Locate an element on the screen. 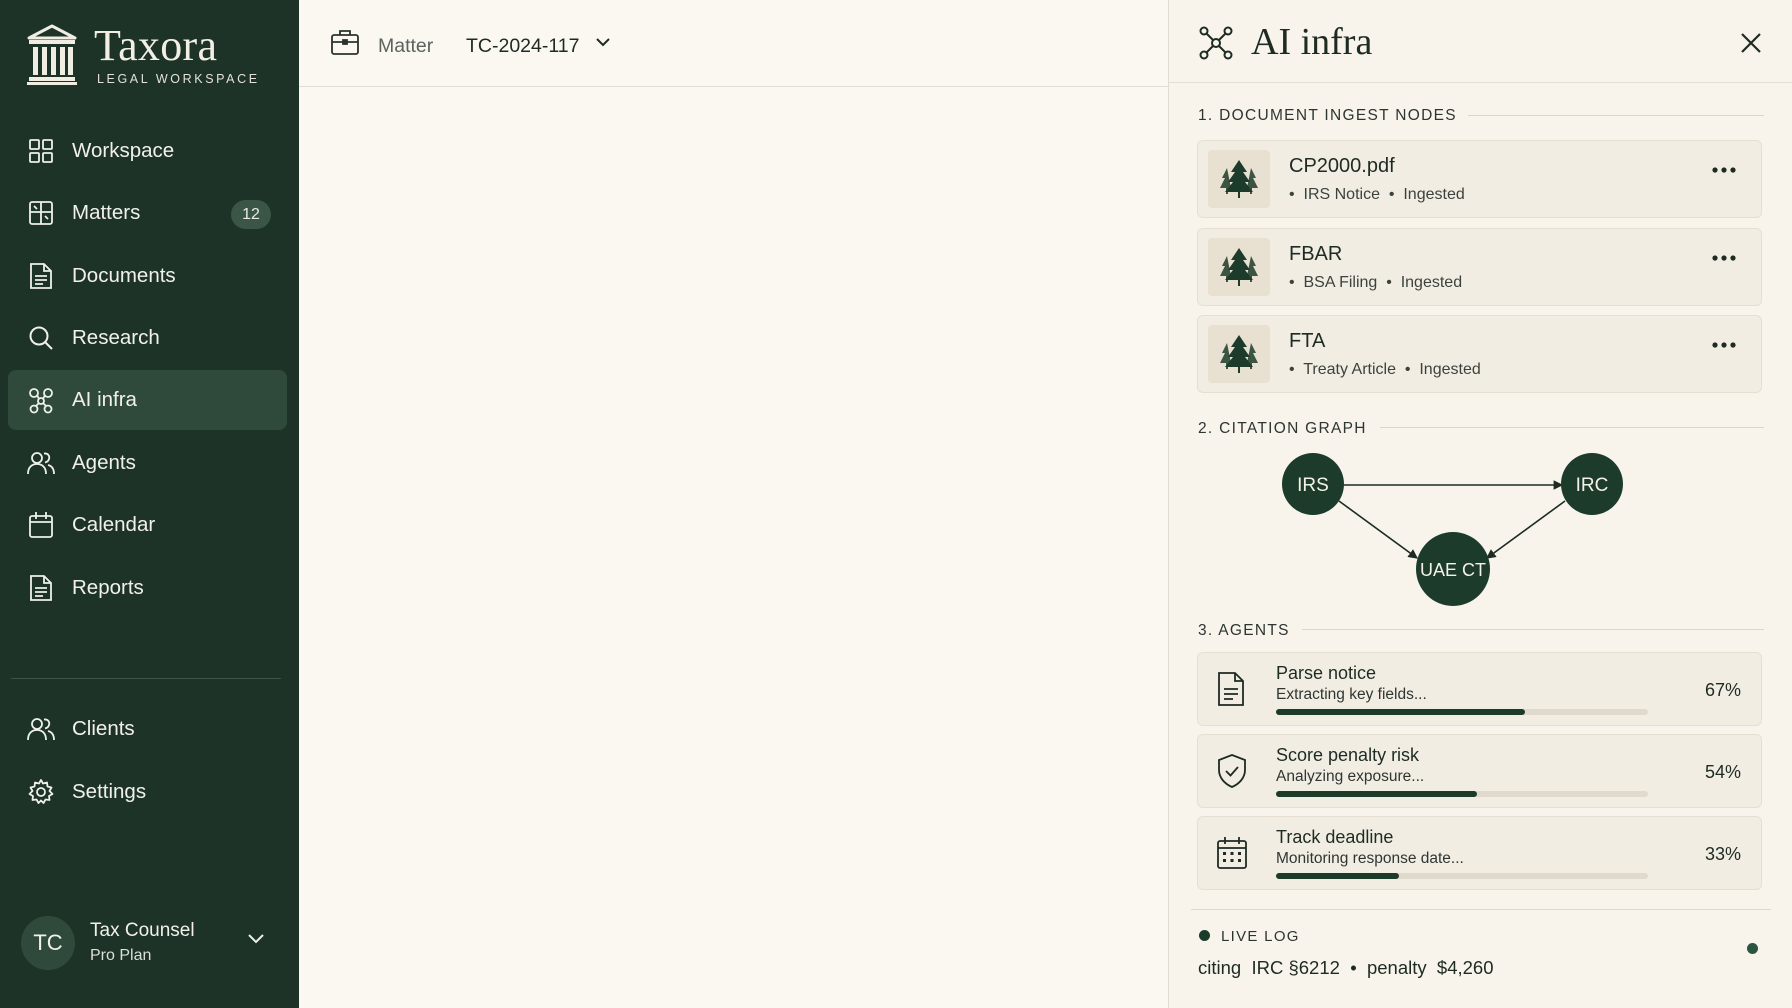 Image resolution: width=1792 pixels, height=1008 pixels. live-log-title: LIVE LOG is located at coordinates (1260, 936).